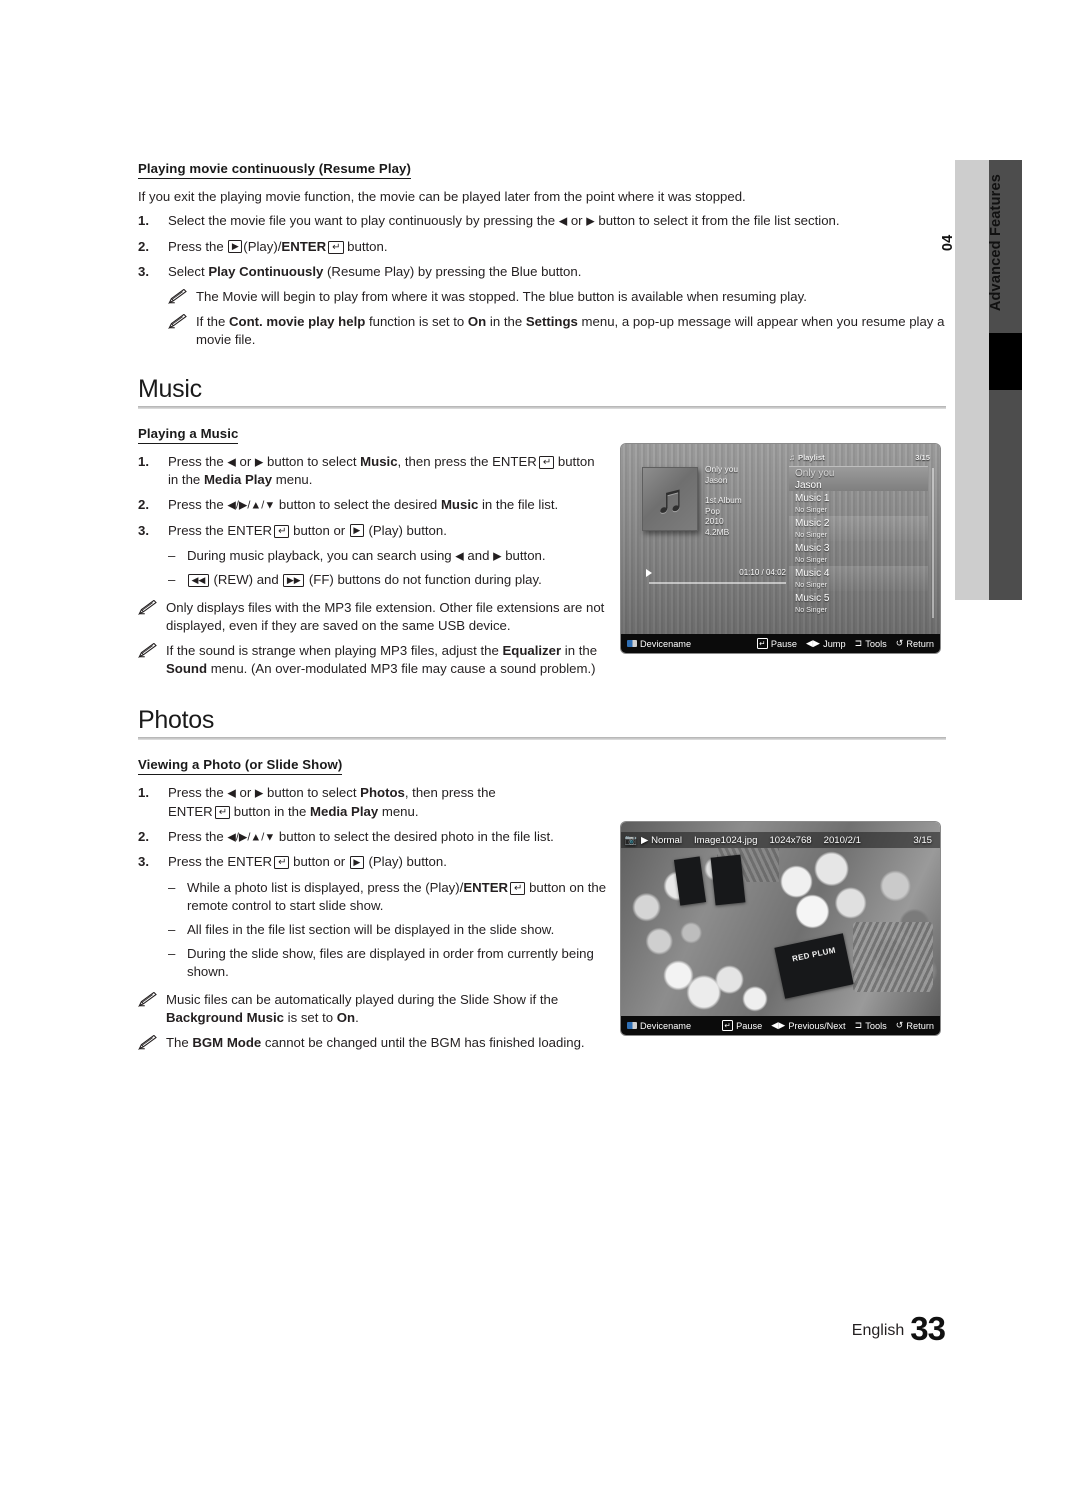 The height and width of the screenshot is (1486, 1080). Describe the element at coordinates (551, 321) in the screenshot. I see `settings-label: Settings` at that location.